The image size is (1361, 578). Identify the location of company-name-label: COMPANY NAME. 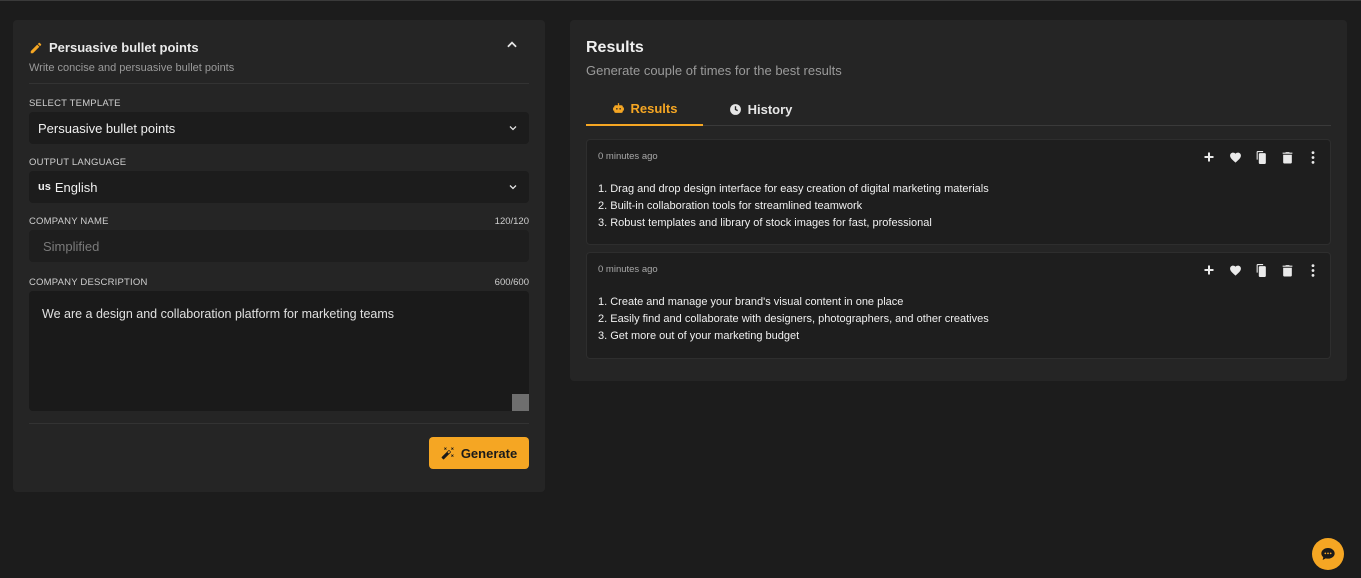
(69, 221).